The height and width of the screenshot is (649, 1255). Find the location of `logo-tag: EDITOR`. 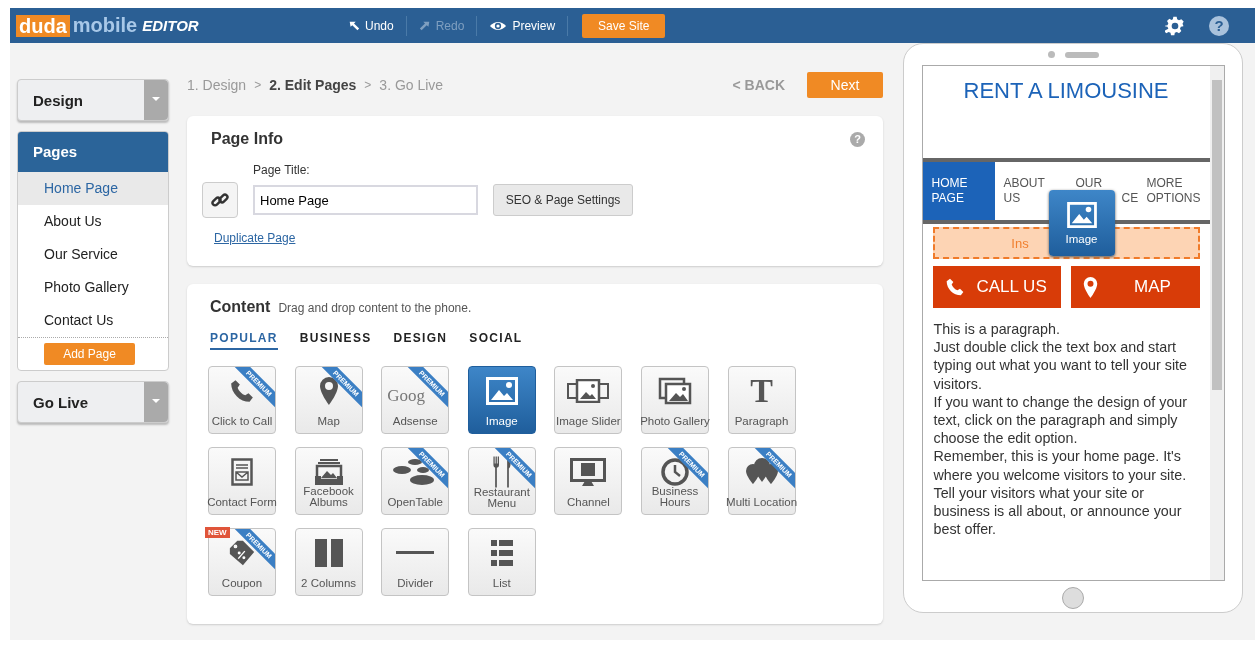

logo-tag: EDITOR is located at coordinates (170, 25).